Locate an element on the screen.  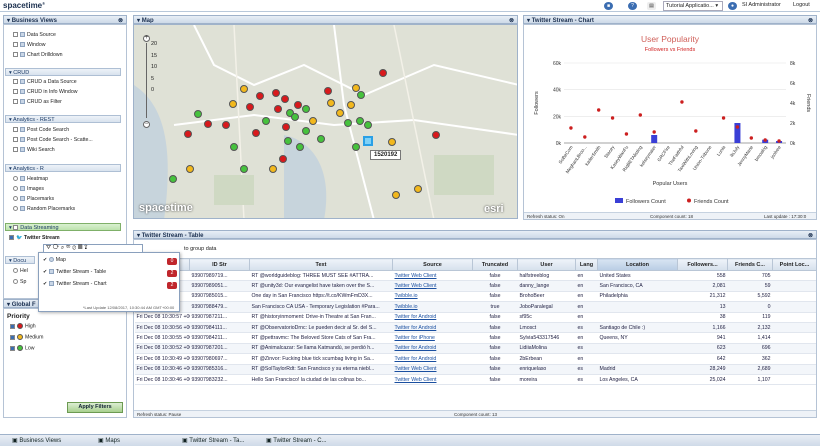
column-header: Text is located at coordinates (321, 264).